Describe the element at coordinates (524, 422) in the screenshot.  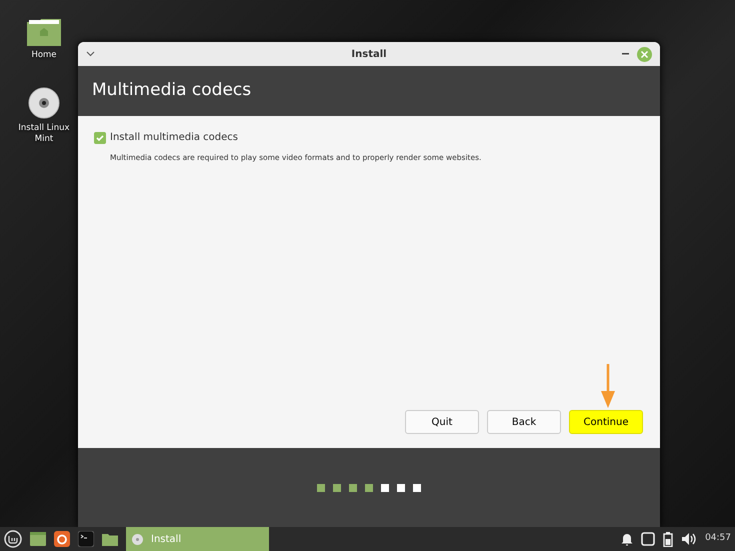
I see `wizard-button: Back` at that location.